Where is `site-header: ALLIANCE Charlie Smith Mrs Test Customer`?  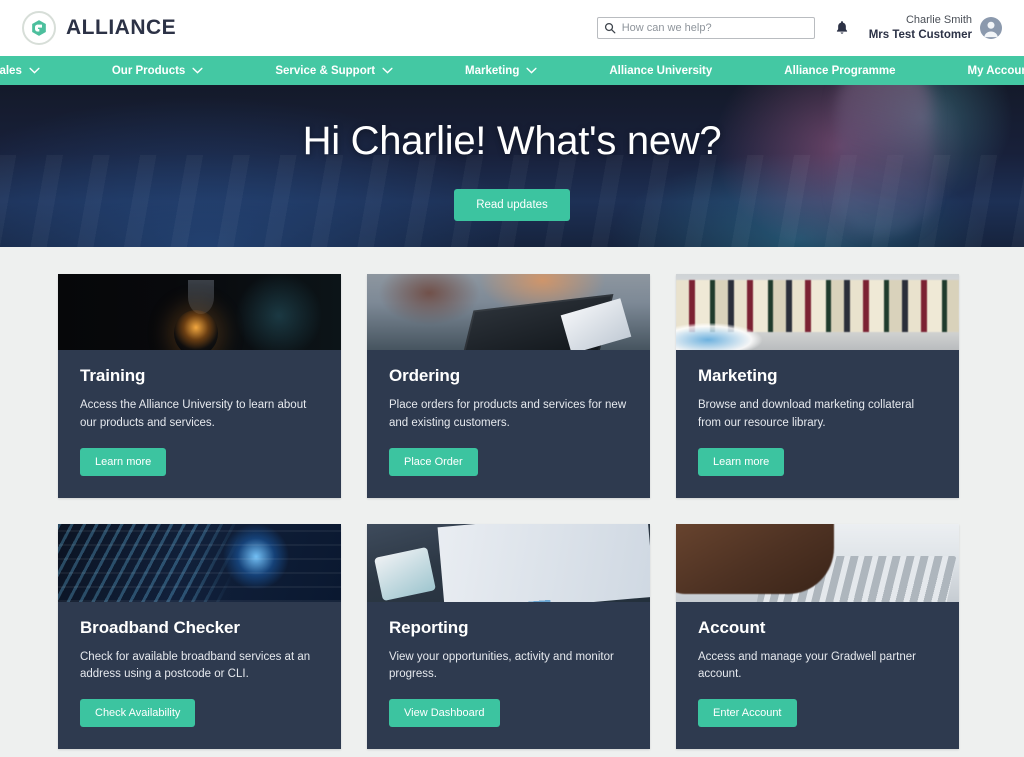
site-header: ALLIANCE Charlie Smith Mrs Test Customer is located at coordinates (512, 28).